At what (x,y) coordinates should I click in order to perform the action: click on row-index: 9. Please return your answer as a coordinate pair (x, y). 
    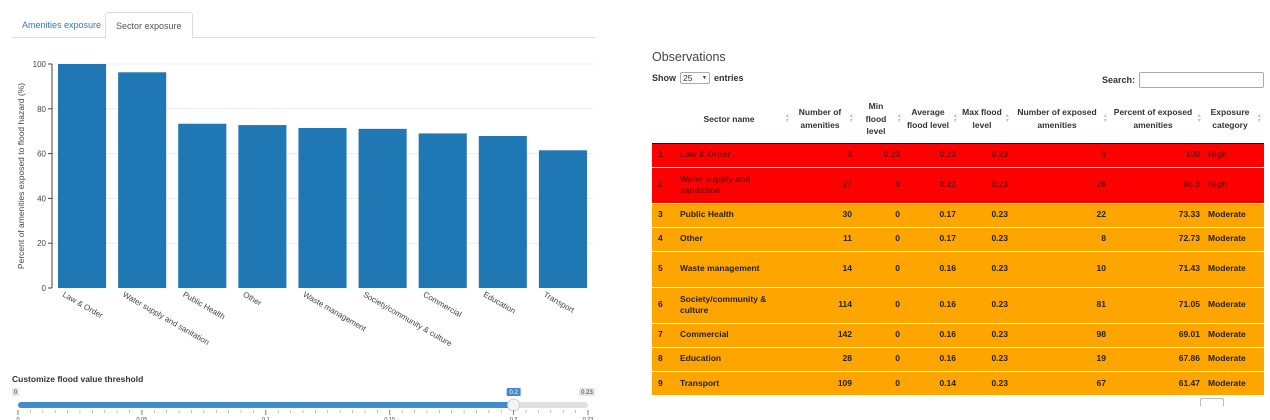
    Looking at the image, I should click on (663, 382).